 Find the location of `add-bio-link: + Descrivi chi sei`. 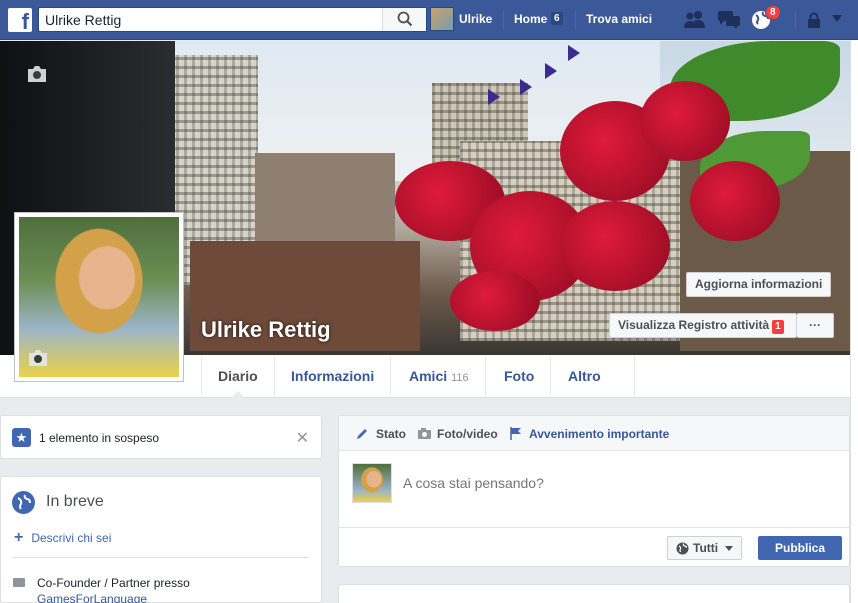

add-bio-link: + Descrivi chi sei is located at coordinates (62, 538).